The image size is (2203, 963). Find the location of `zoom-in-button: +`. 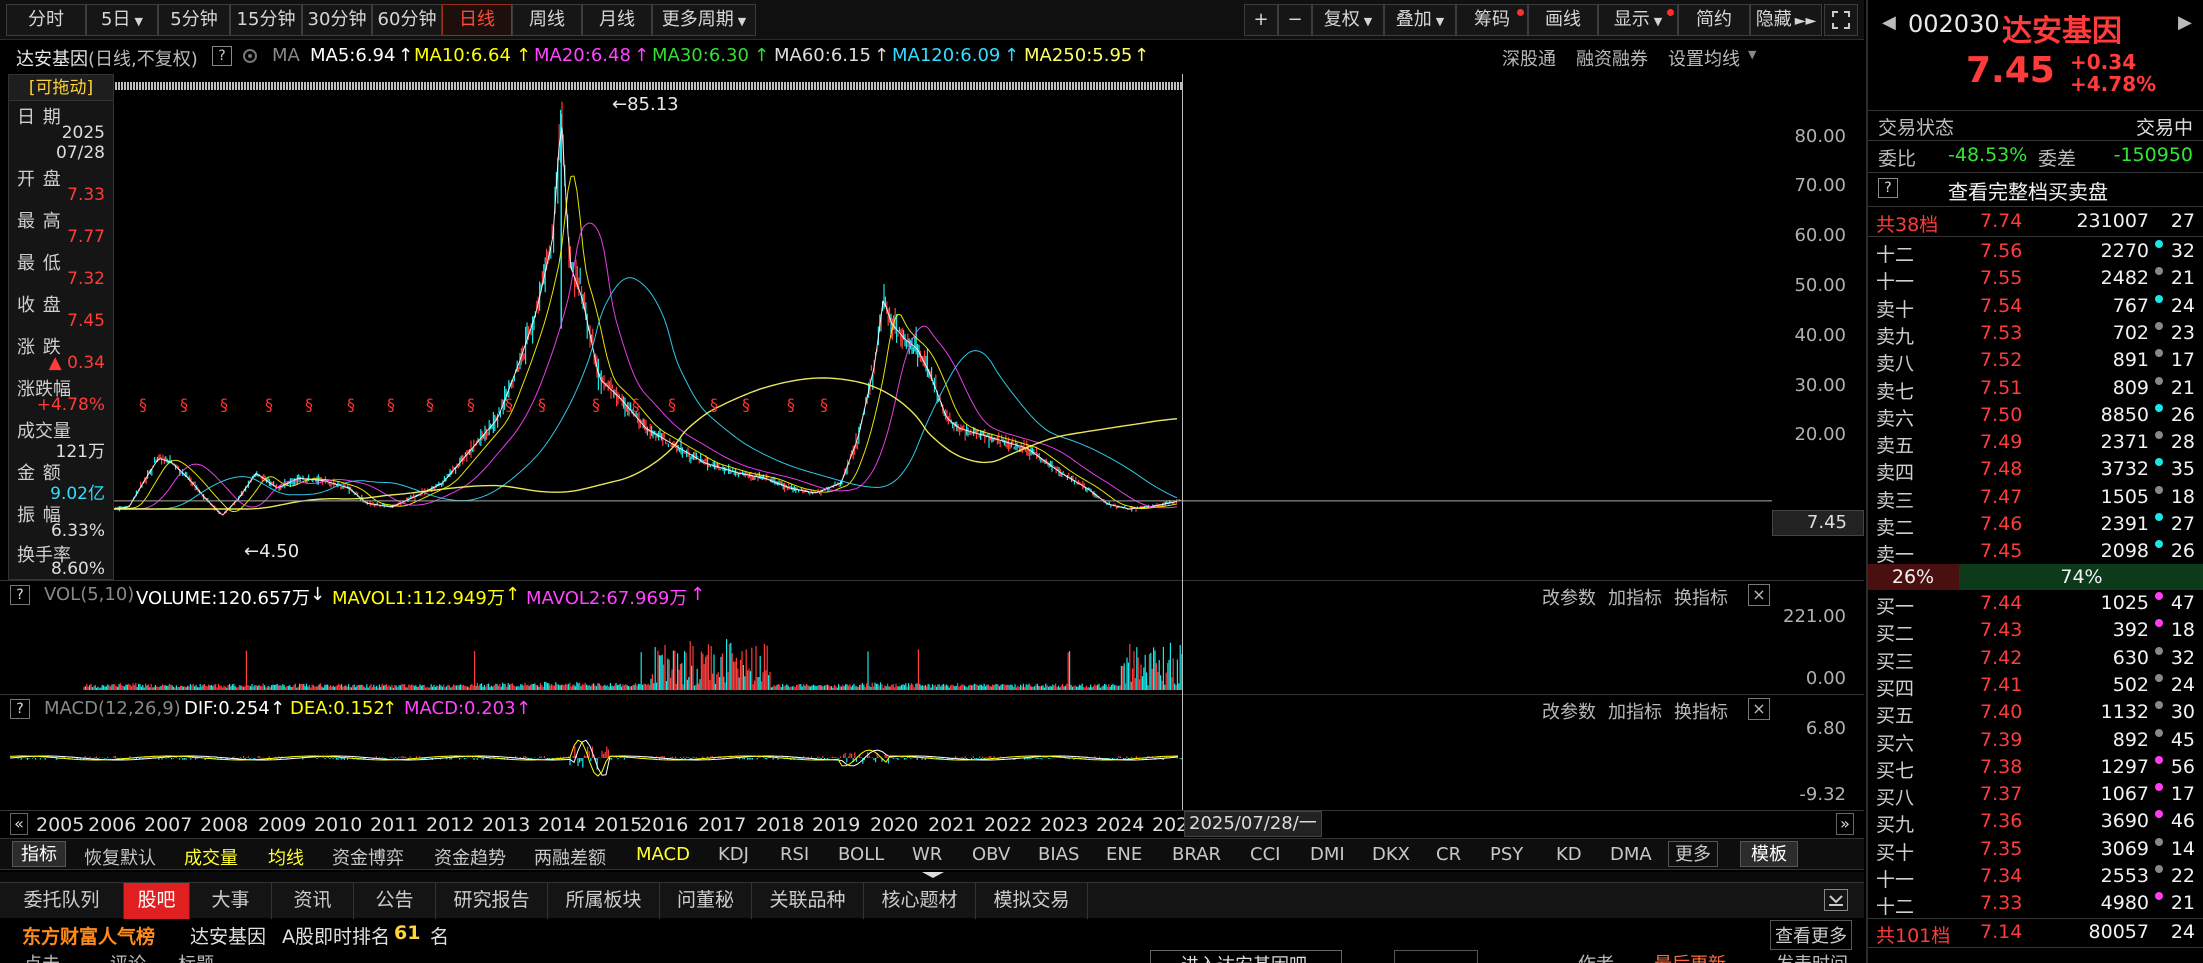

zoom-in-button: + is located at coordinates (1261, 20).